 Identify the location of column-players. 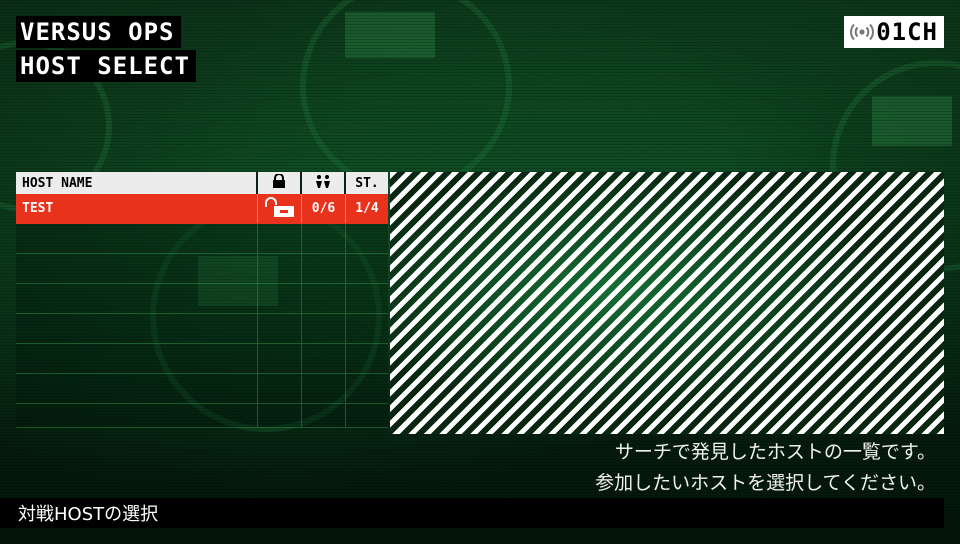
(324, 183).